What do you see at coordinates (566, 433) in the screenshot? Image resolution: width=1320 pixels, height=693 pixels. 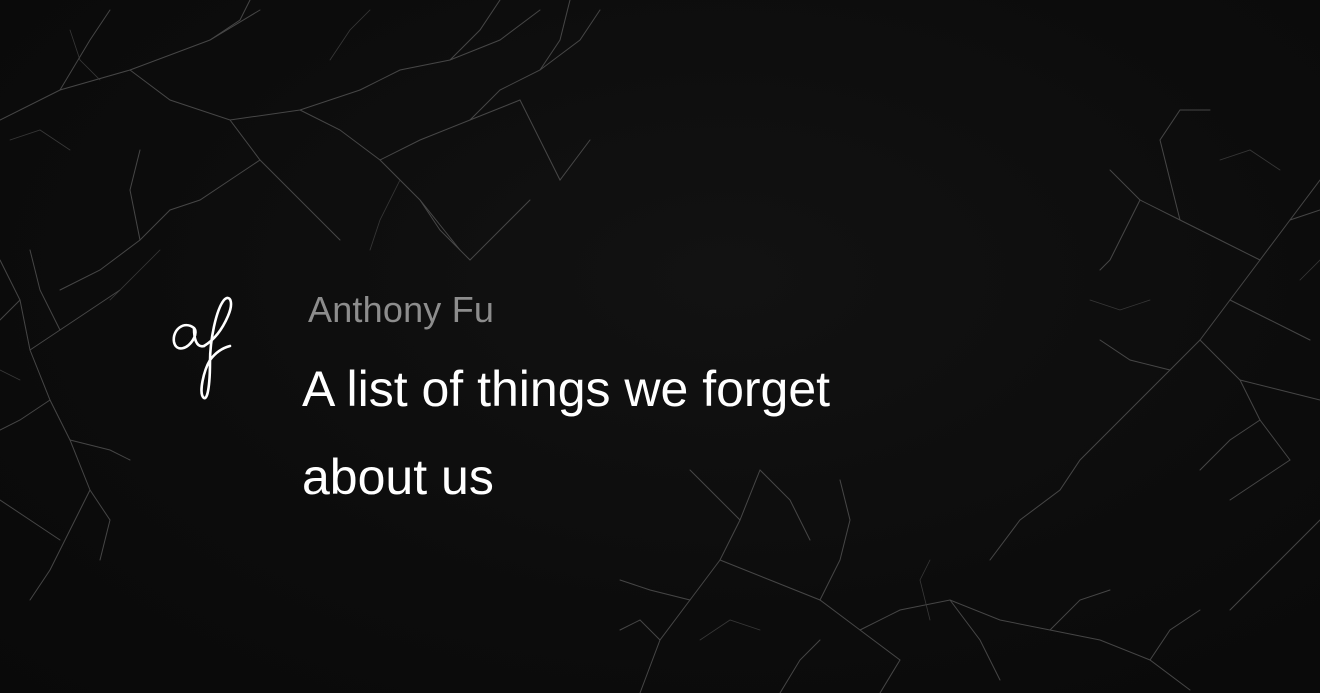 I see `post-title: A list of things we forget about us` at bounding box center [566, 433].